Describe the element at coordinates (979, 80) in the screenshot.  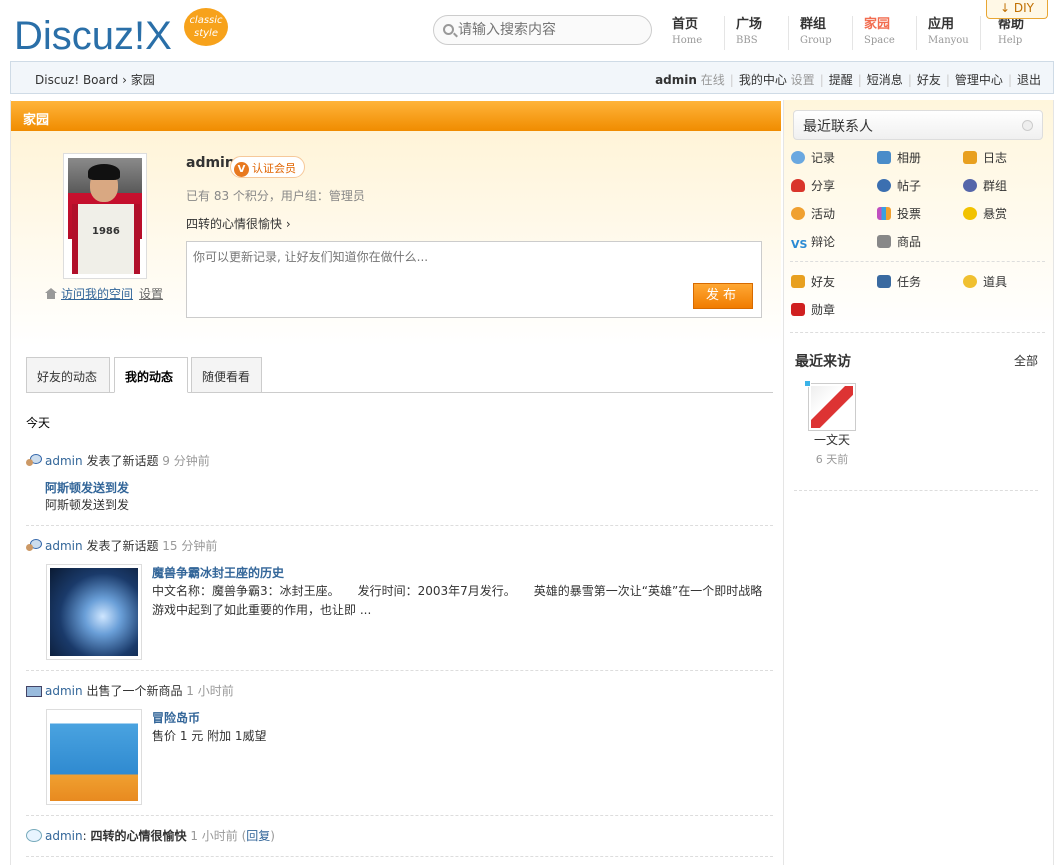
I see `admin-center-link: 管理中心` at that location.